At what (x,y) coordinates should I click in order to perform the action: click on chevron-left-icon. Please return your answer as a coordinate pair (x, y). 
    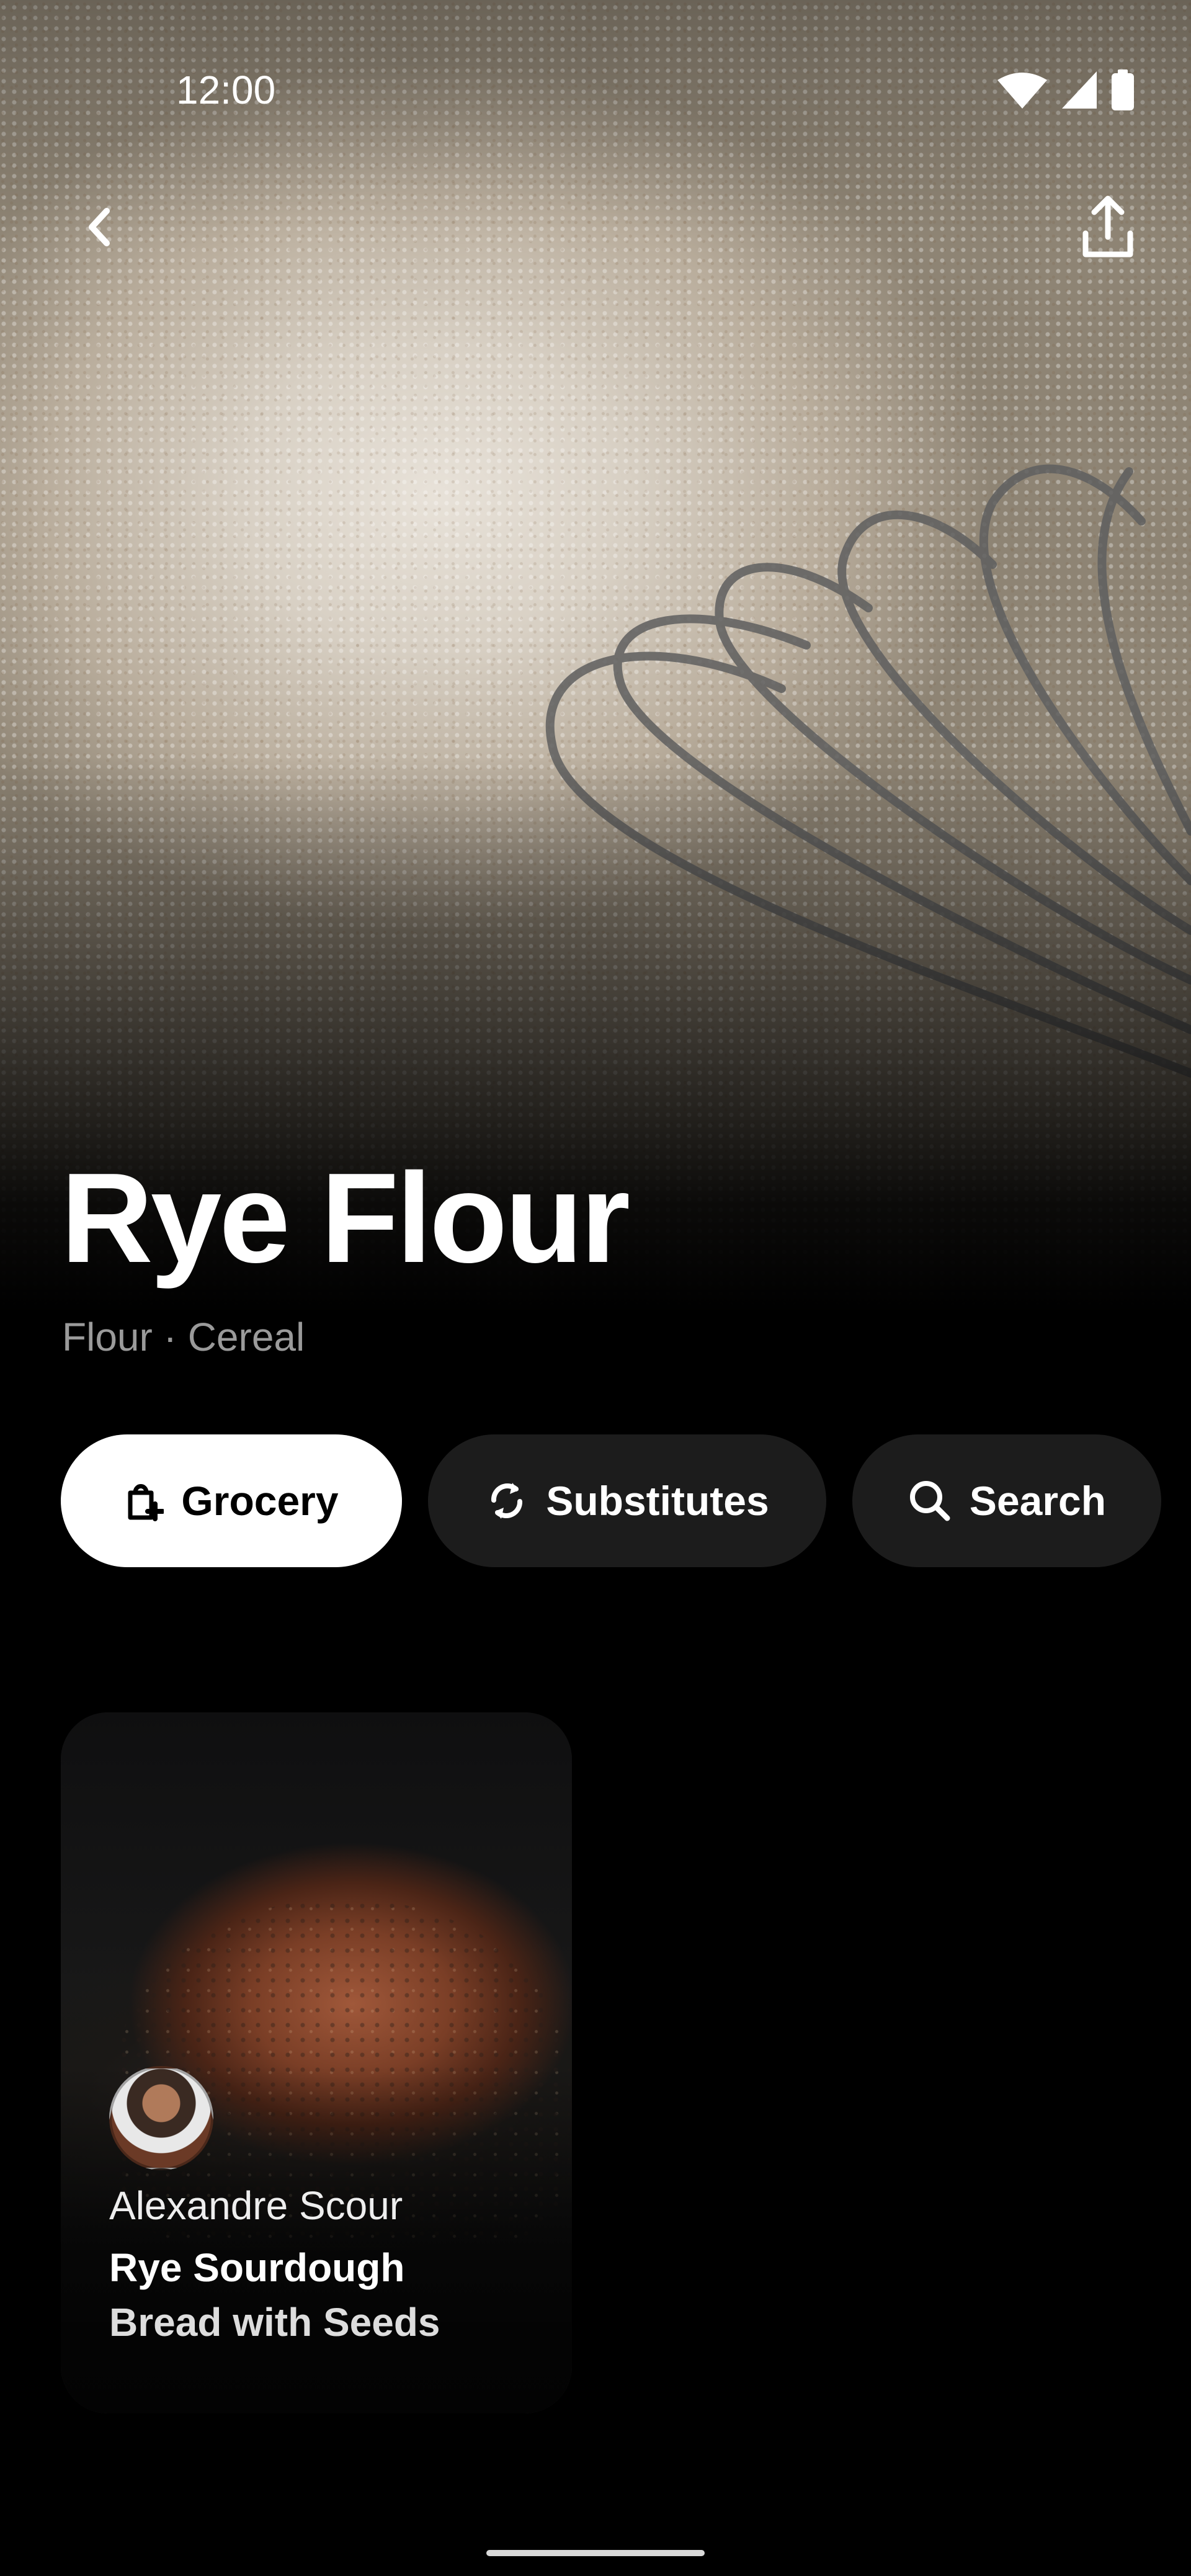
    Looking at the image, I should click on (100, 227).